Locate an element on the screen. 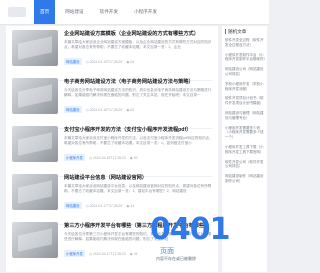 This screenshot has width=320, height=273. post-date: 2024-04-19T17:26:20 is located at coordinates (106, 61).